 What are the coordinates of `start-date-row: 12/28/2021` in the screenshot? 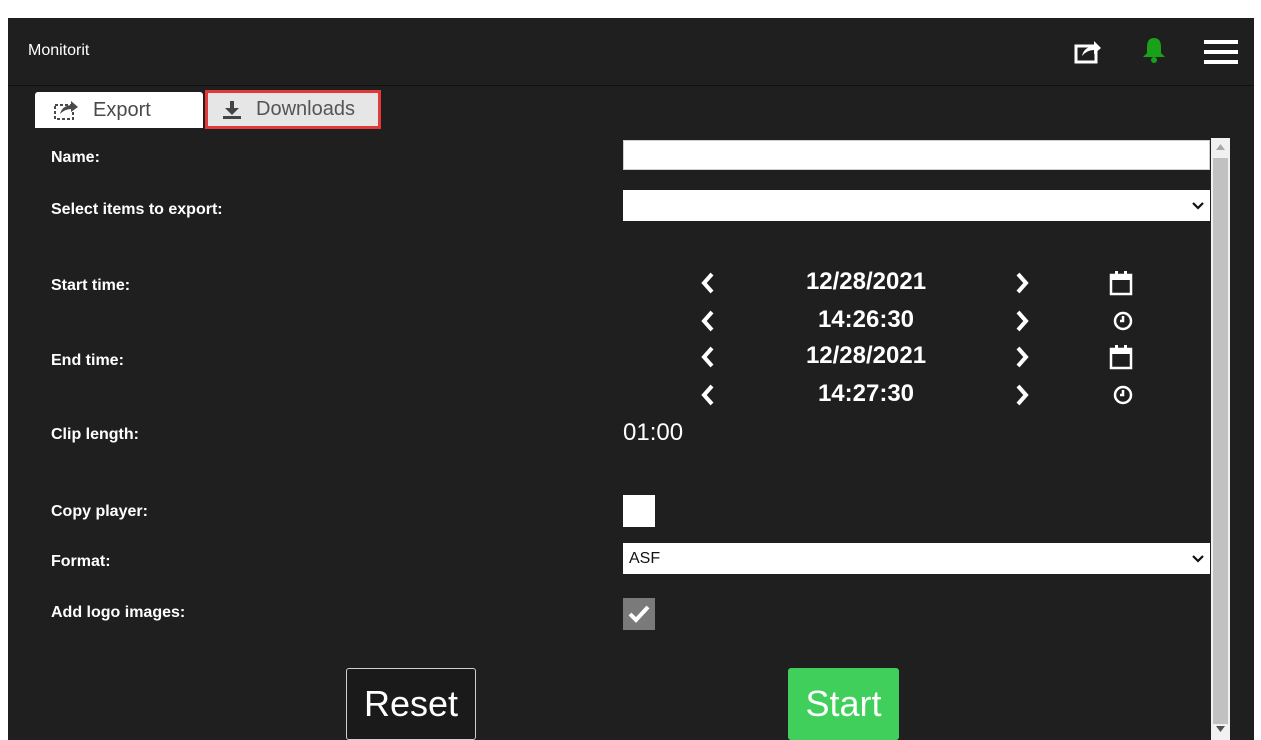 It's located at (920, 284).